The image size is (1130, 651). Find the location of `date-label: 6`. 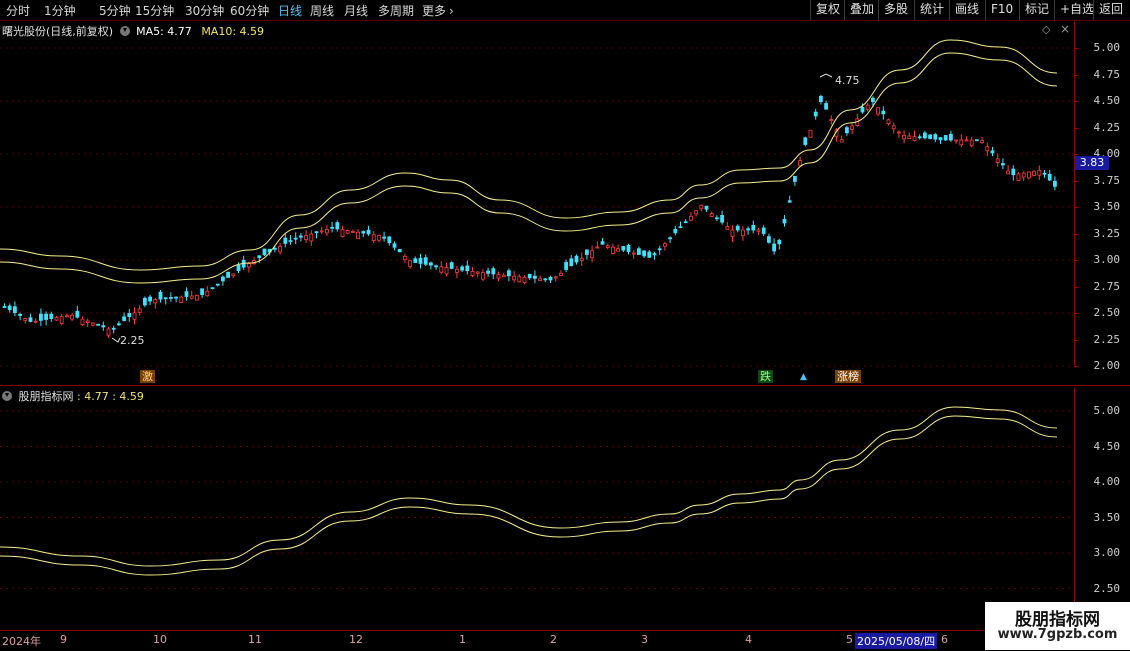

date-label: 6 is located at coordinates (944, 639).